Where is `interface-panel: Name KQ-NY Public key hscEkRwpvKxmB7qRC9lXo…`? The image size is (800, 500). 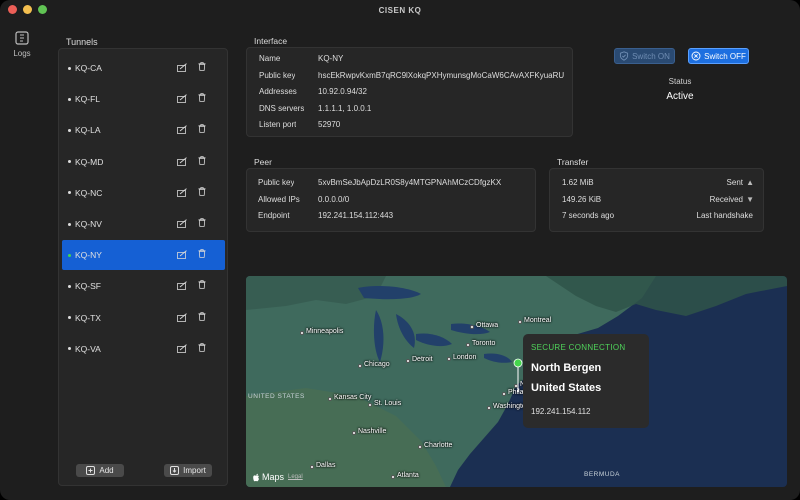
interface-panel: Name KQ-NY Public key hscEkRwpvKxmB7qRC9lXo… is located at coordinates (409, 92).